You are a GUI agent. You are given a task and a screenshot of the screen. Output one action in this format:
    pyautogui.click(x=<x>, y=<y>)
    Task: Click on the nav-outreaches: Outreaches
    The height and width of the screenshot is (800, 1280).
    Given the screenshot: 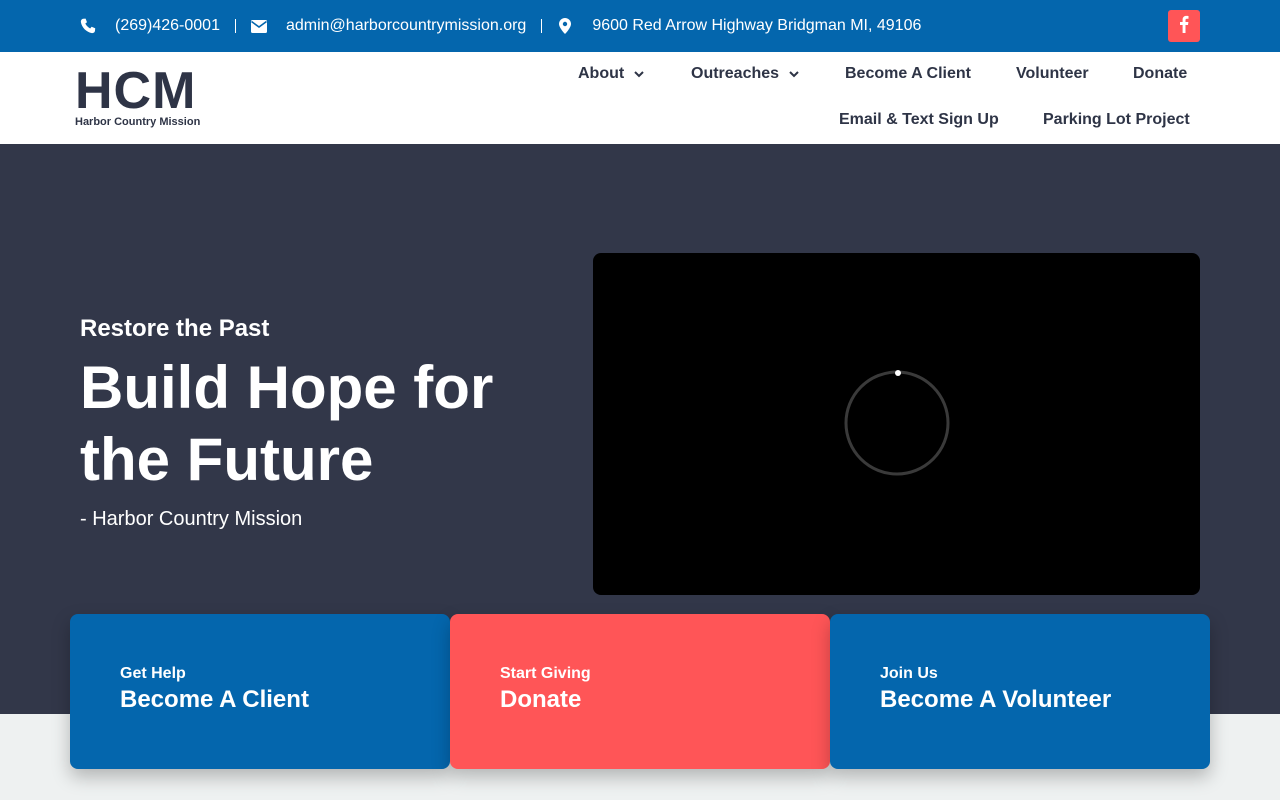 What is the action you would take?
    pyautogui.click(x=745, y=74)
    